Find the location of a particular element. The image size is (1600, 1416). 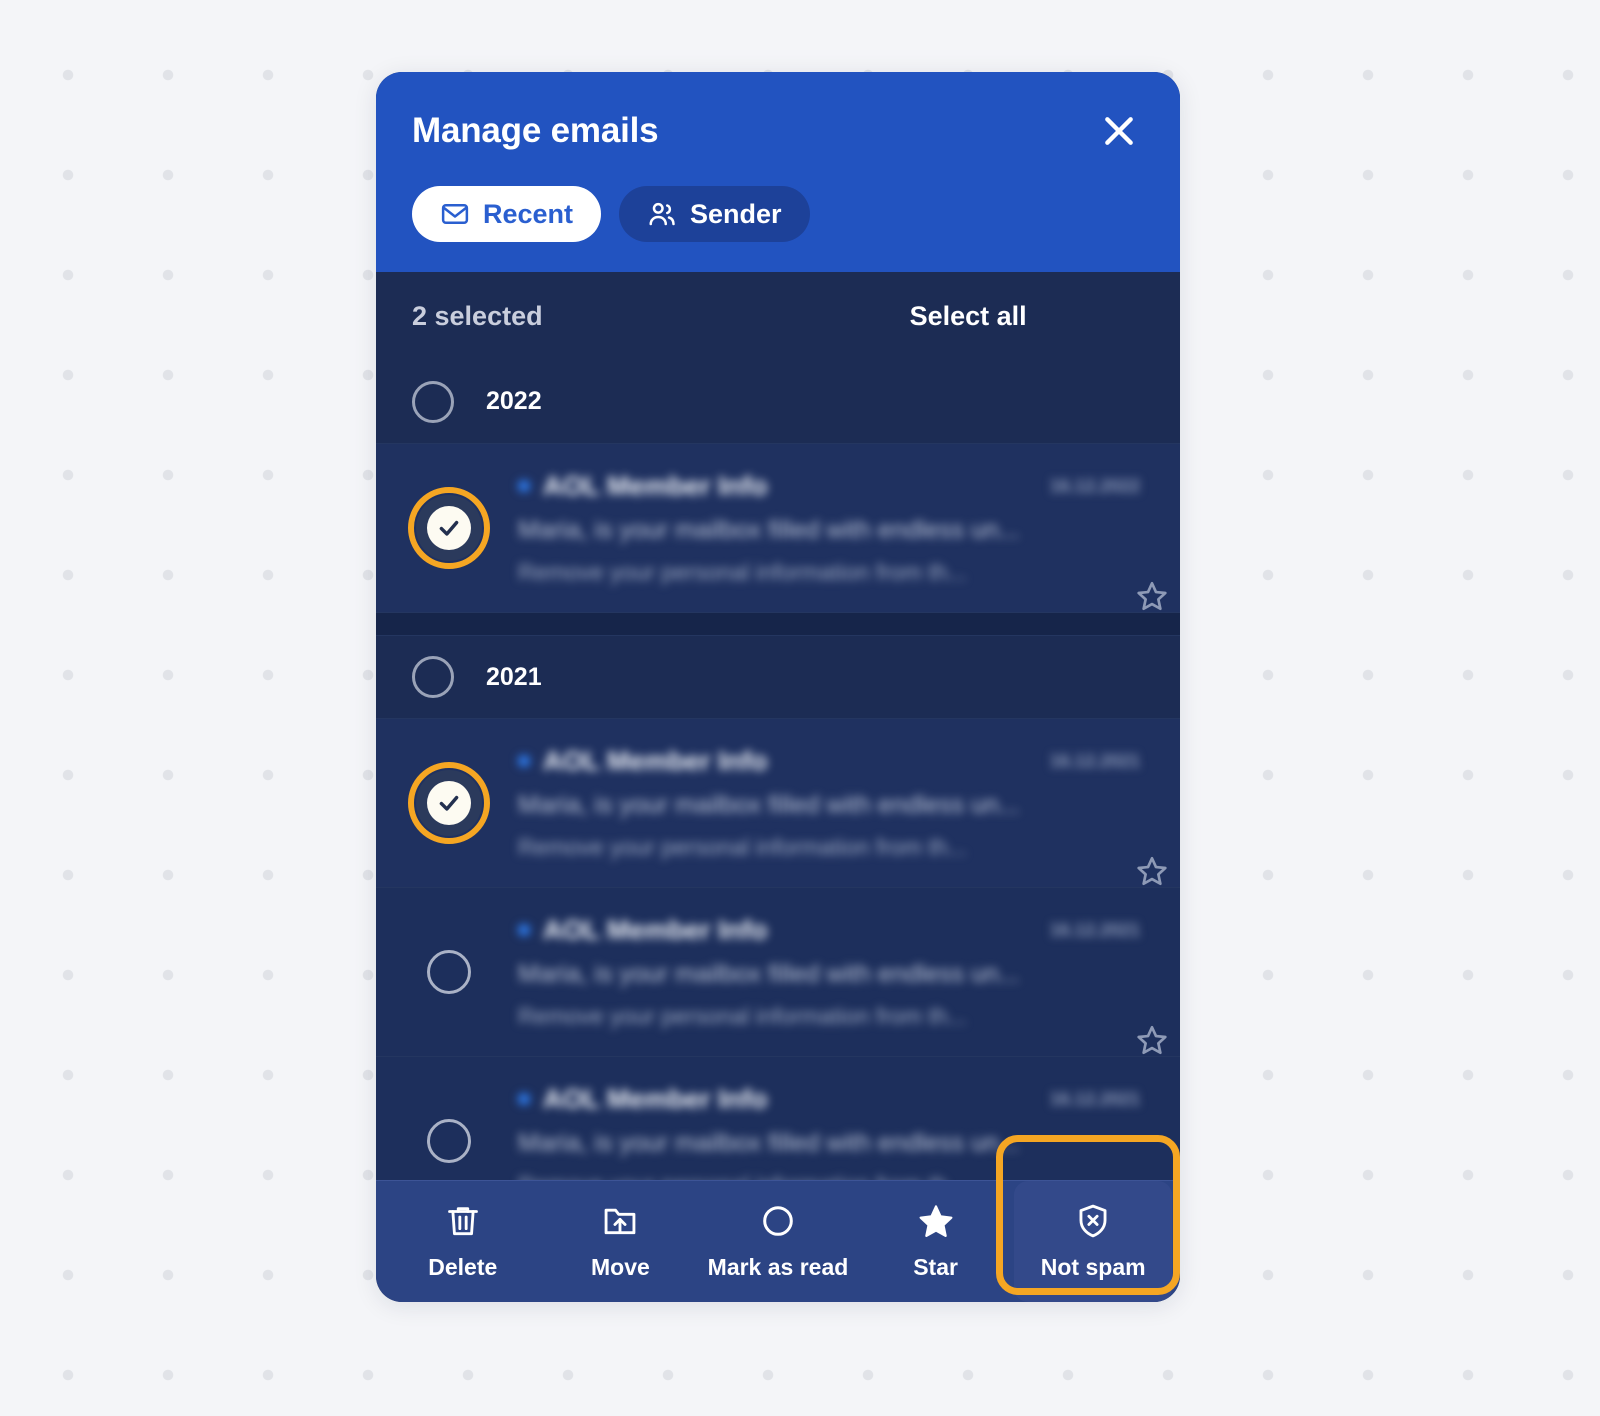

mark-as-read-label: Mark as read is located at coordinates (778, 1267).